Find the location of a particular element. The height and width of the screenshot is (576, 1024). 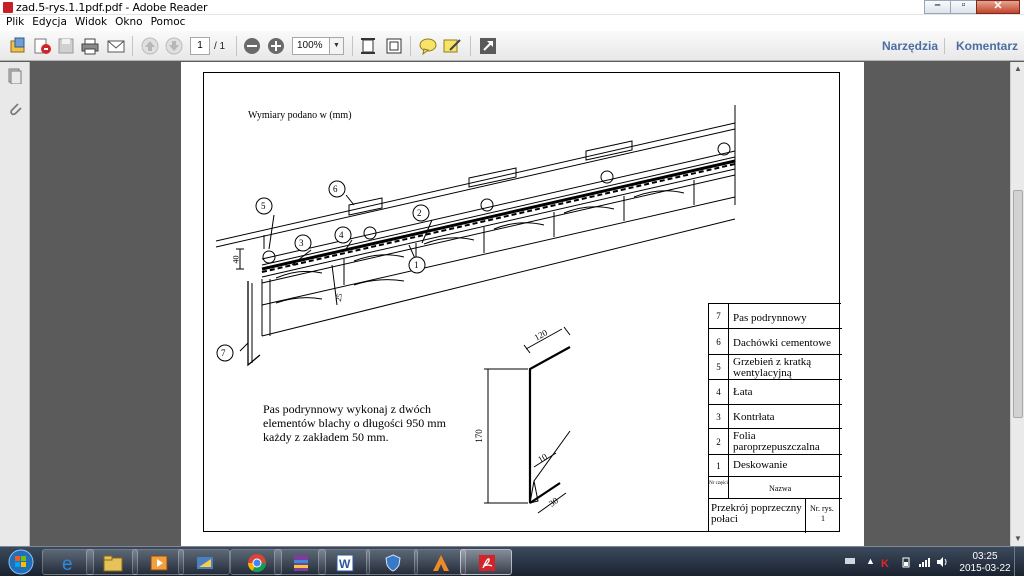

legend-row: 3 Kontrłata is located at coordinates (775, 417).